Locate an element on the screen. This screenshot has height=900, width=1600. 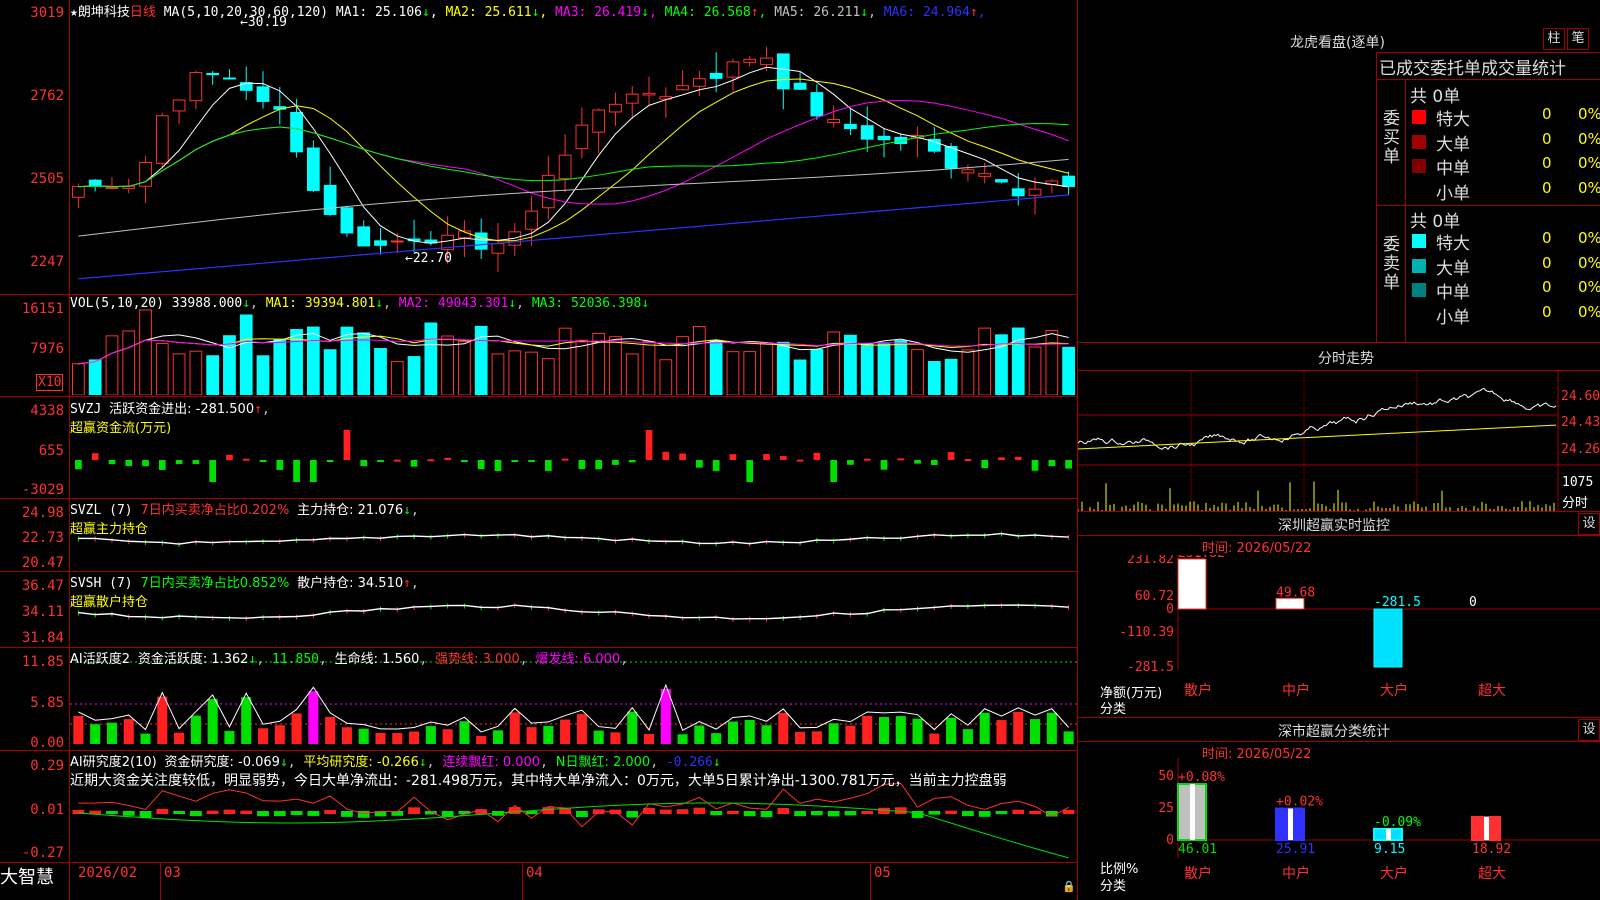
svzj-label: SVZJ is located at coordinates (86, 409).